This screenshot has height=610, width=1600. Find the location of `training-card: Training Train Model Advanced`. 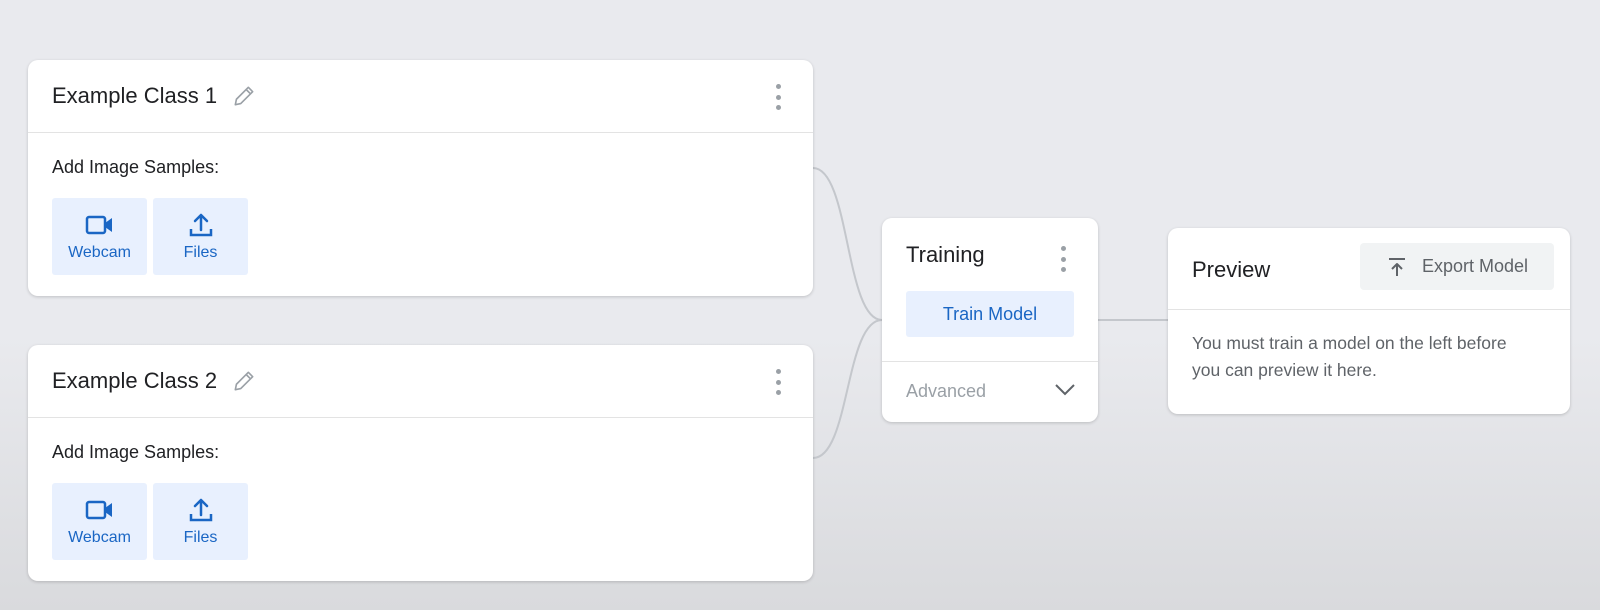

training-card: Training Train Model Advanced is located at coordinates (990, 320).